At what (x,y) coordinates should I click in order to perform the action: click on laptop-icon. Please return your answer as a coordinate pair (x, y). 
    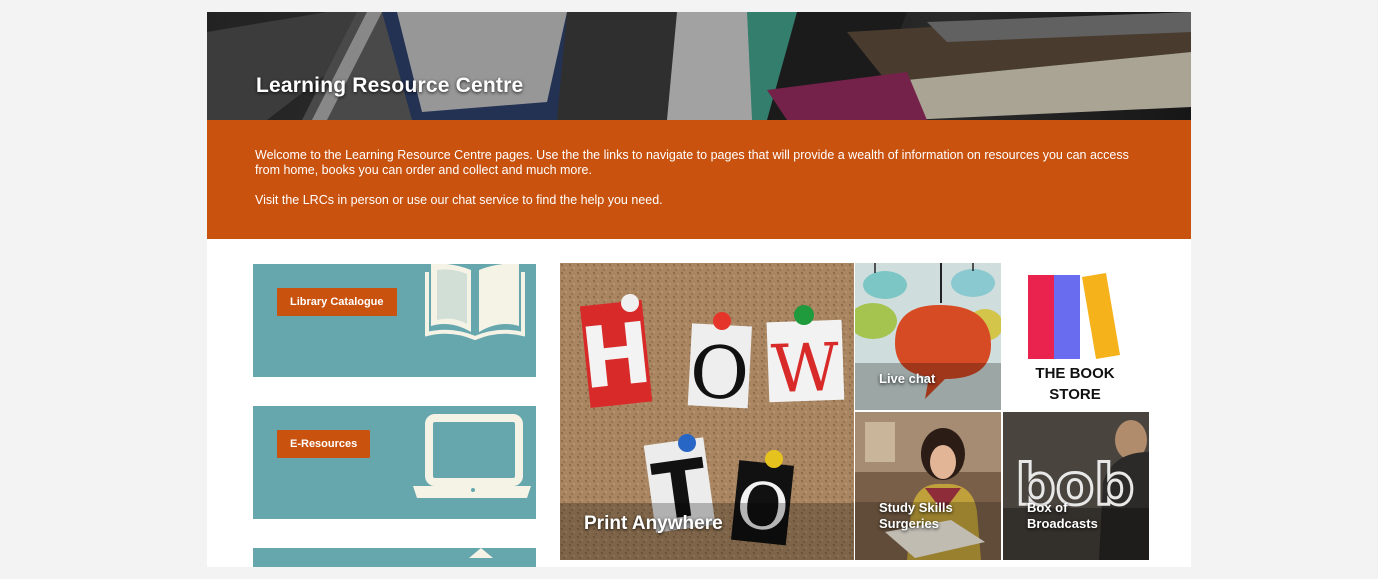
    Looking at the image, I should click on (472, 456).